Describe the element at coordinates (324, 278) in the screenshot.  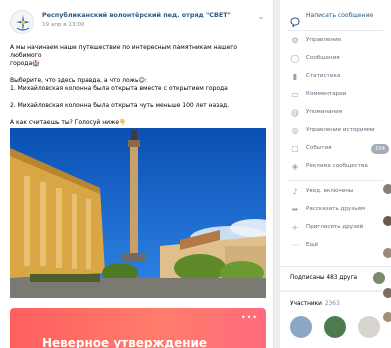
I see `subscribed-label: Подписаны 483 друга` at that location.